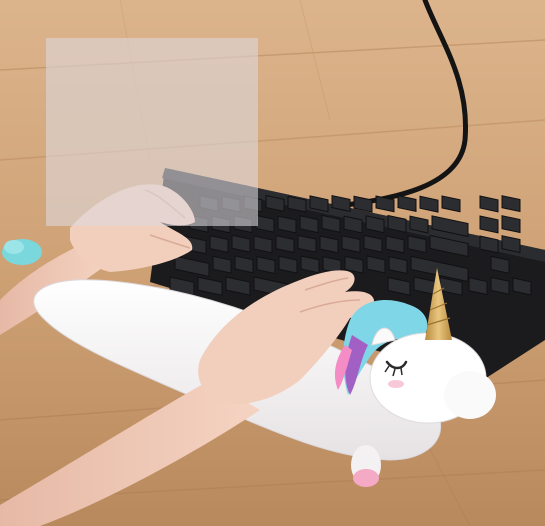  What do you see at coordinates (396, 384) in the screenshot?
I see `unicorn-cheek` at bounding box center [396, 384].